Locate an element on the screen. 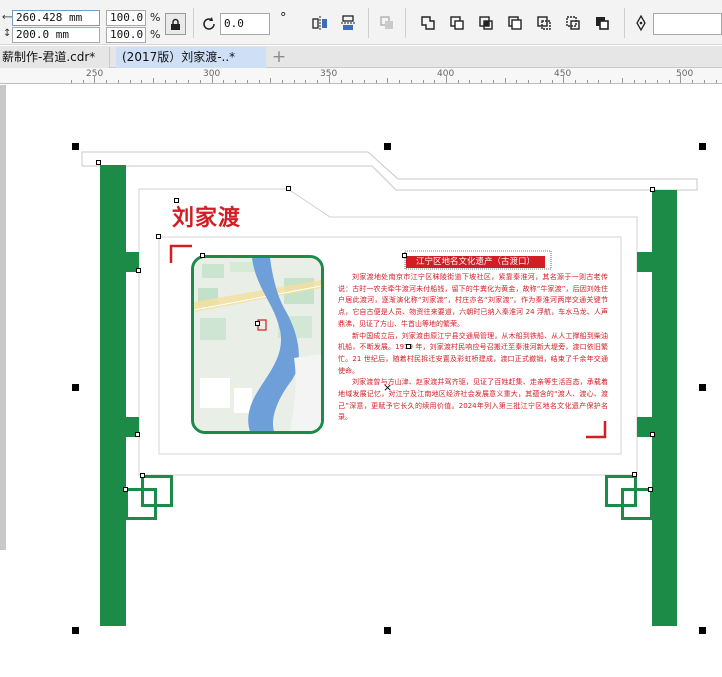 This screenshot has width=722, height=677. green-square-left-front is located at coordinates (141, 504).